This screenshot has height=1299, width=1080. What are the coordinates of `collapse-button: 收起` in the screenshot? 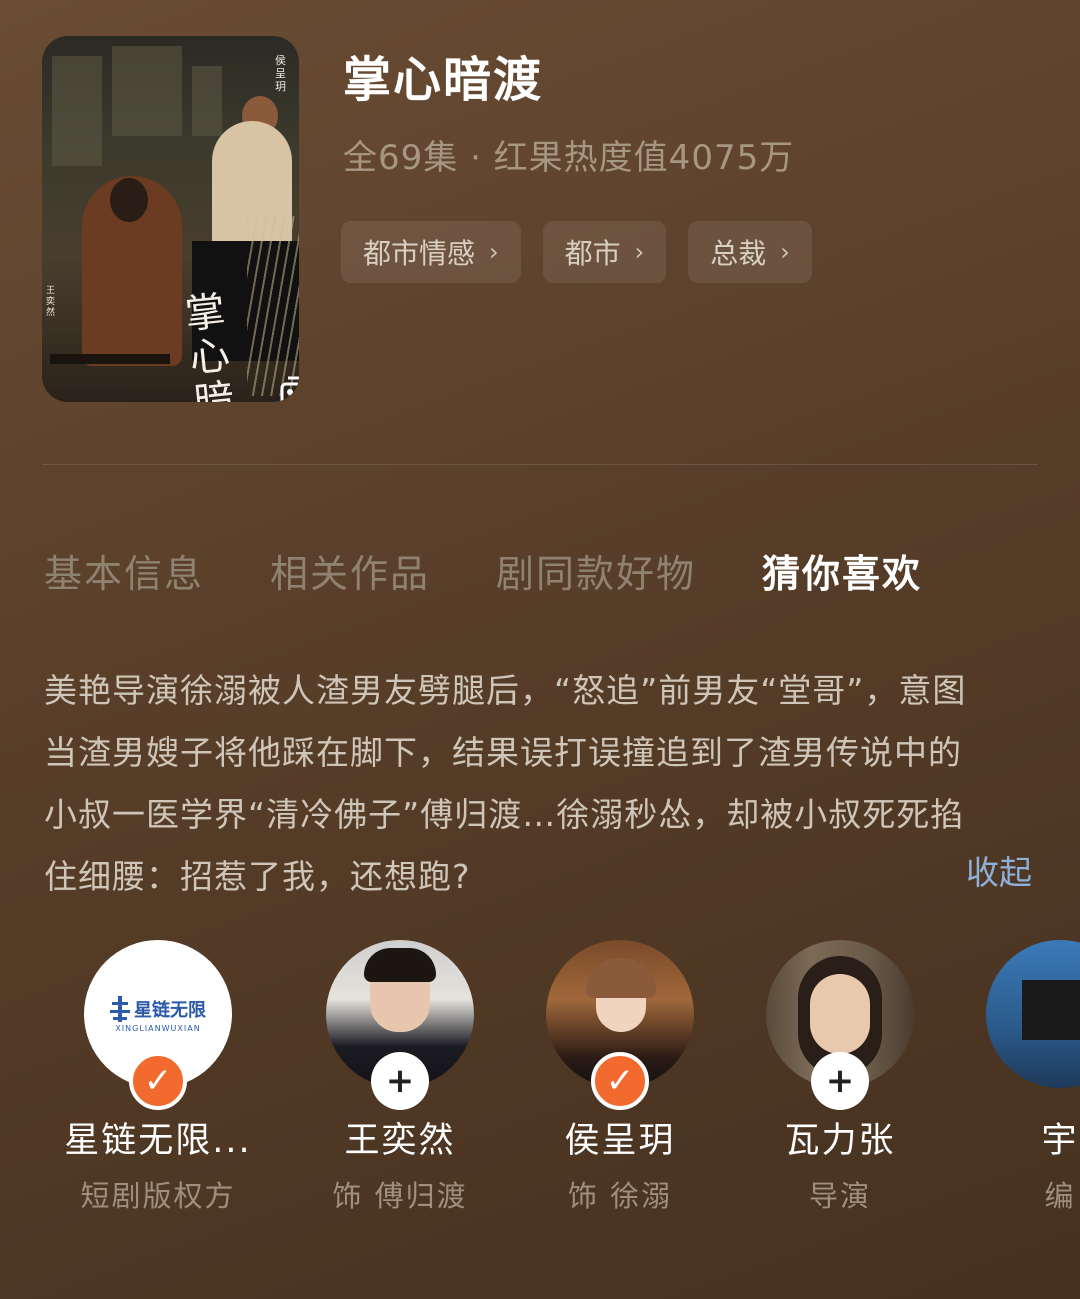 It's located at (999, 870).